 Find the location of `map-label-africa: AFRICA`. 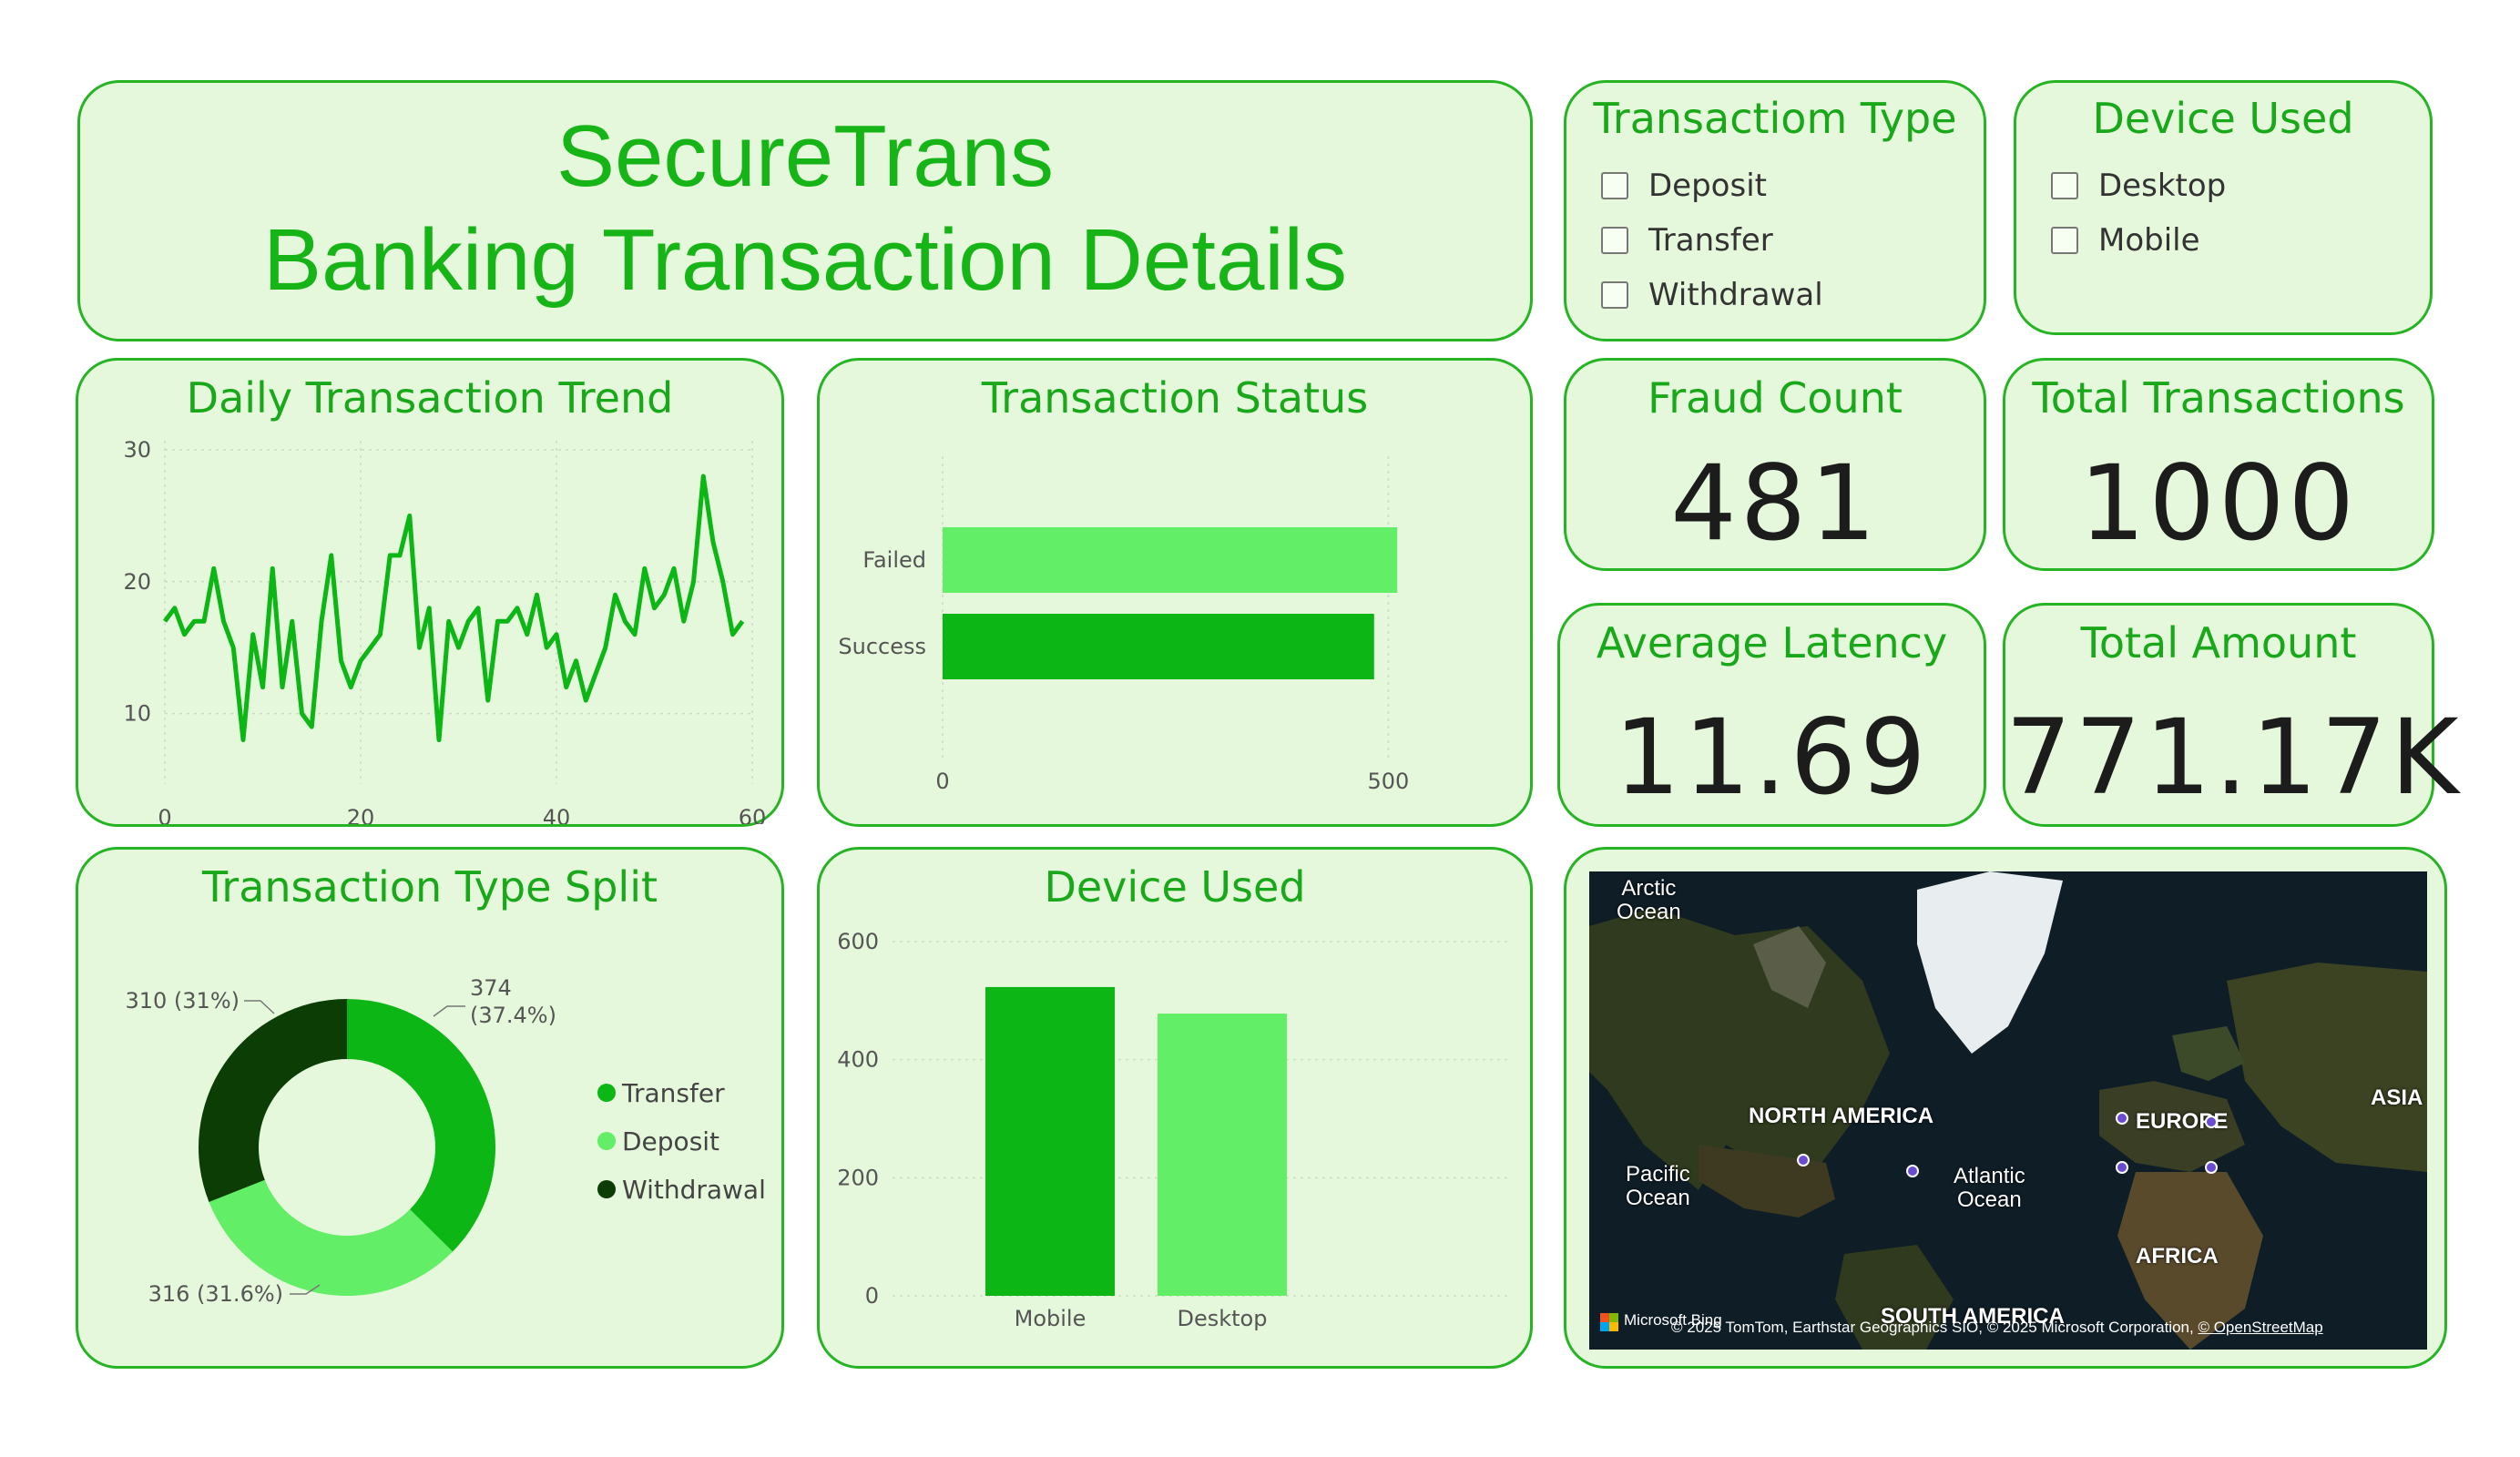

map-label-africa: AFRICA is located at coordinates (2177, 1256).